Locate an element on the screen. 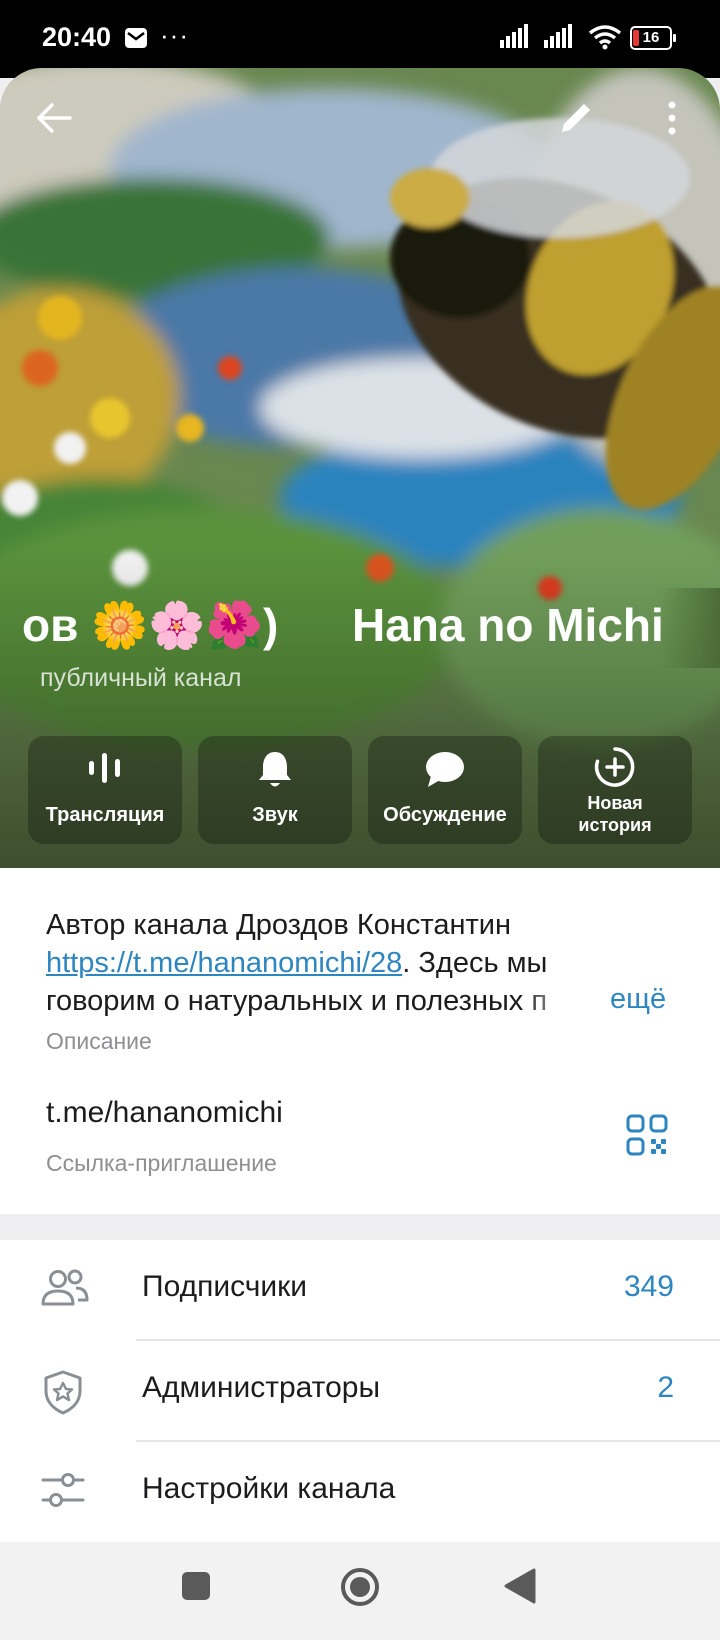 The width and height of the screenshot is (720, 1640). qr-code-button is located at coordinates (647, 1137).